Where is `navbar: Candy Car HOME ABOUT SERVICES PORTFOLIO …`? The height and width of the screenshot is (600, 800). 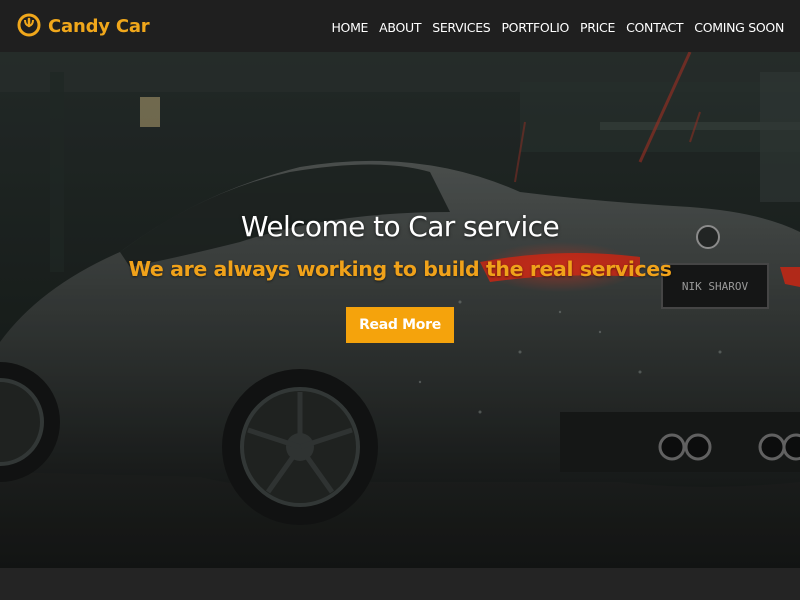
navbar: Candy Car HOME ABOUT SERVICES PORTFOLIO … is located at coordinates (400, 26).